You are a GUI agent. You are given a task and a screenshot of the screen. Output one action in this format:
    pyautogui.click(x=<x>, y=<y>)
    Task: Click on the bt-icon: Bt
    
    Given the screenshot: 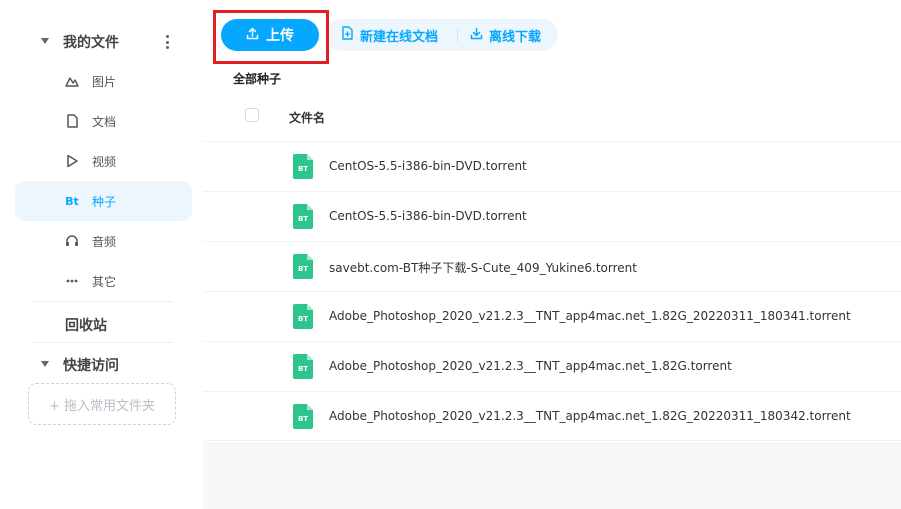 What is the action you would take?
    pyautogui.click(x=72, y=201)
    